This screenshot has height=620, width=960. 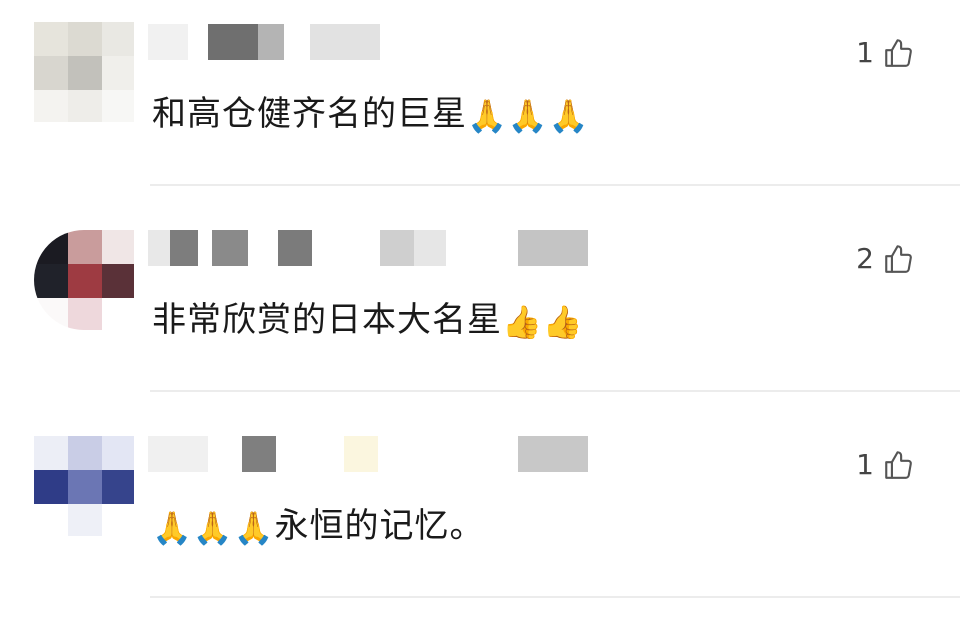 What do you see at coordinates (555, 597) in the screenshot?
I see `comment-divider` at bounding box center [555, 597].